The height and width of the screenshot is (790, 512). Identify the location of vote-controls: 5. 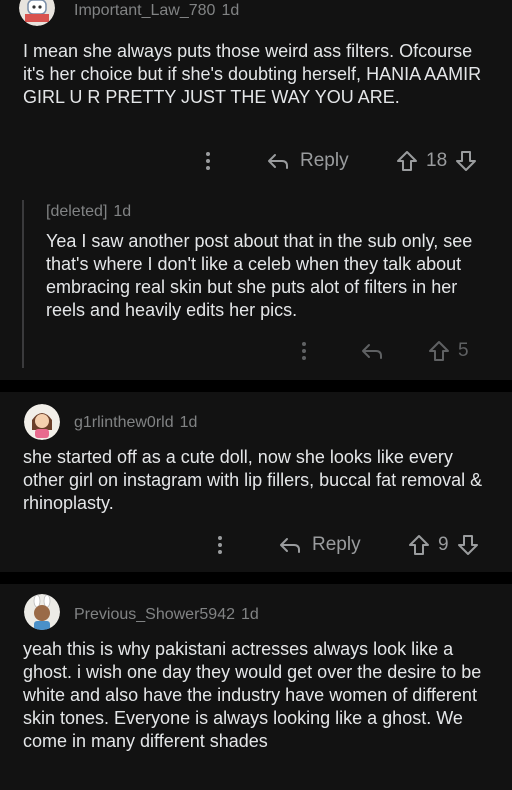
(452, 351).